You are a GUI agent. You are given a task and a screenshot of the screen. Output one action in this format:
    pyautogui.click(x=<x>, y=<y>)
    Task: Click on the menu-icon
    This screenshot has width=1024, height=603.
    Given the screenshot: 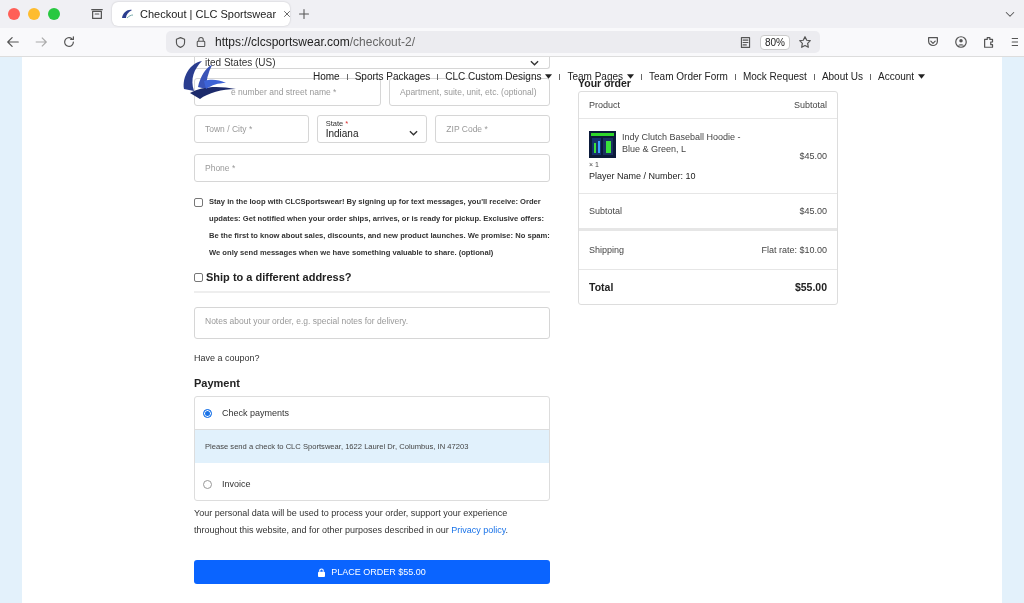 What is the action you would take?
    pyautogui.click(x=1014, y=42)
    